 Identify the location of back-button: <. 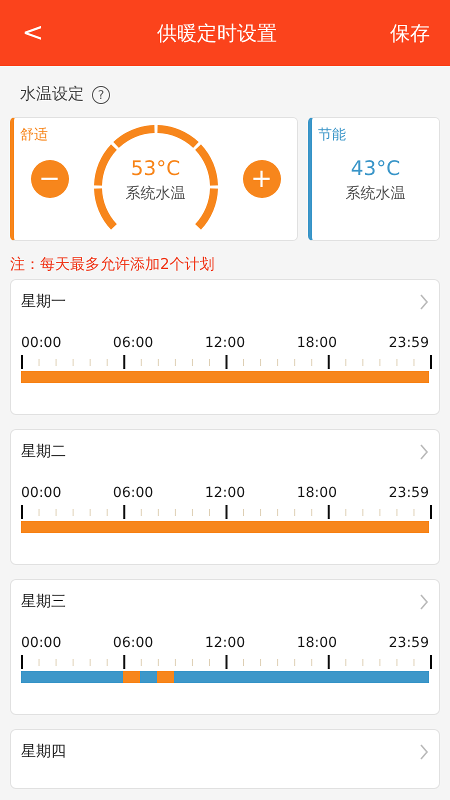
(33, 33).